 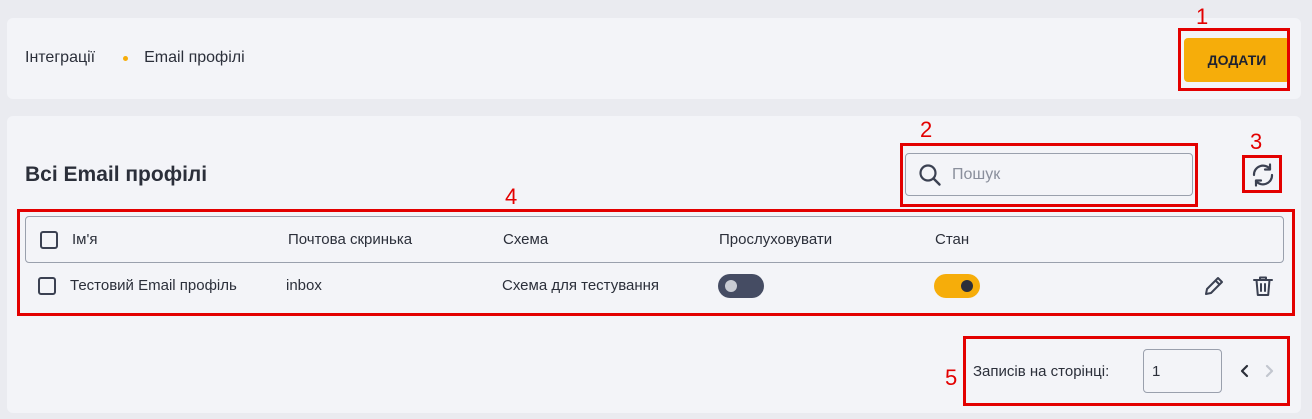 I want to click on breadcrumb-item-integrations: Інтеграції, so click(x=60, y=58).